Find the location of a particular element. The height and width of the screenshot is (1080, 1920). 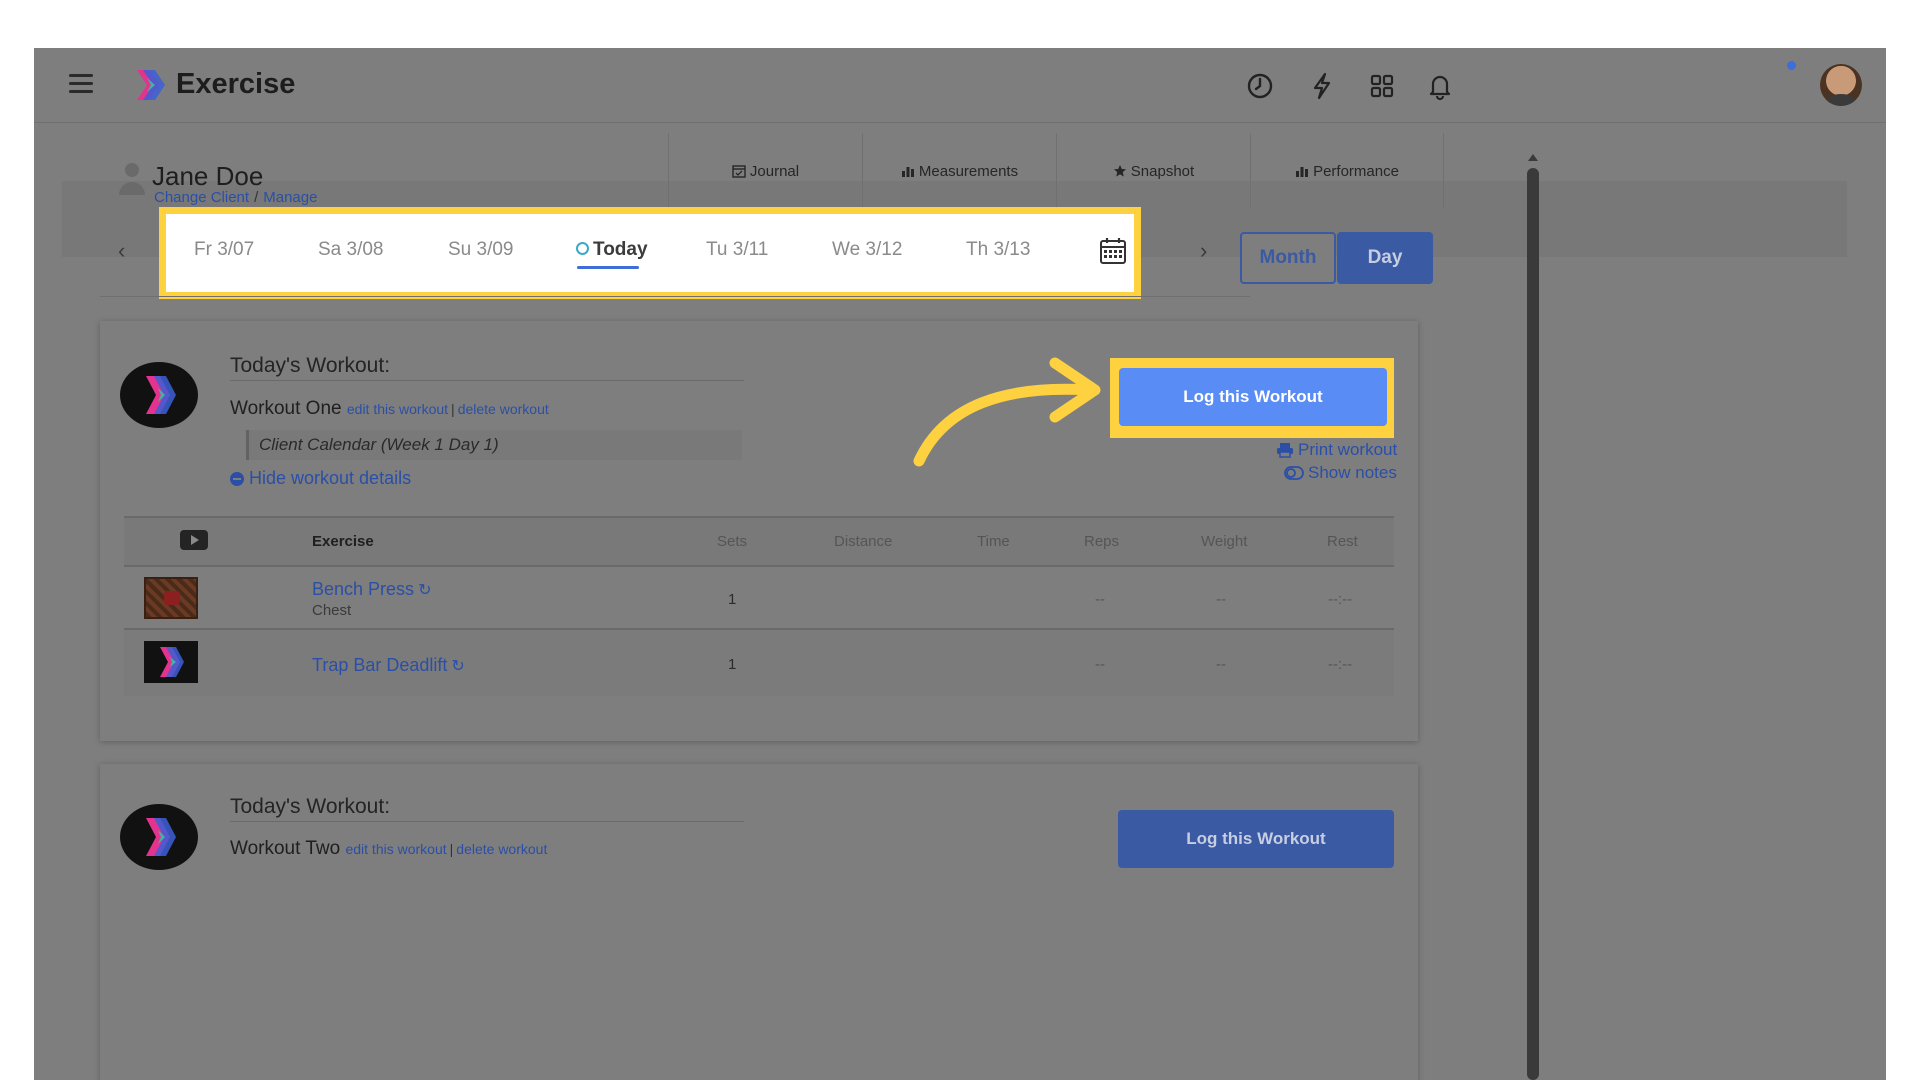

calendar-icon is located at coordinates (1113, 251).